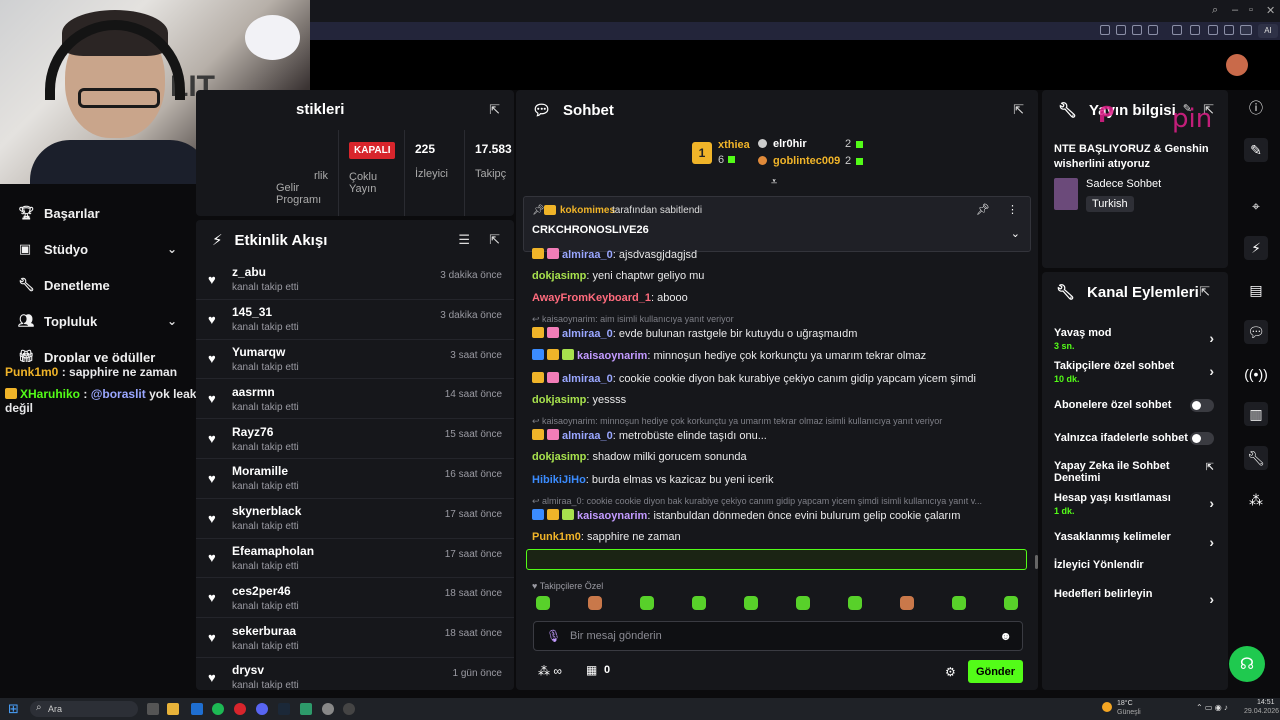 The height and width of the screenshot is (720, 1280). I want to click on chat-message: almiraa_0: ajsdvasgjdagjsd, so click(614, 254).